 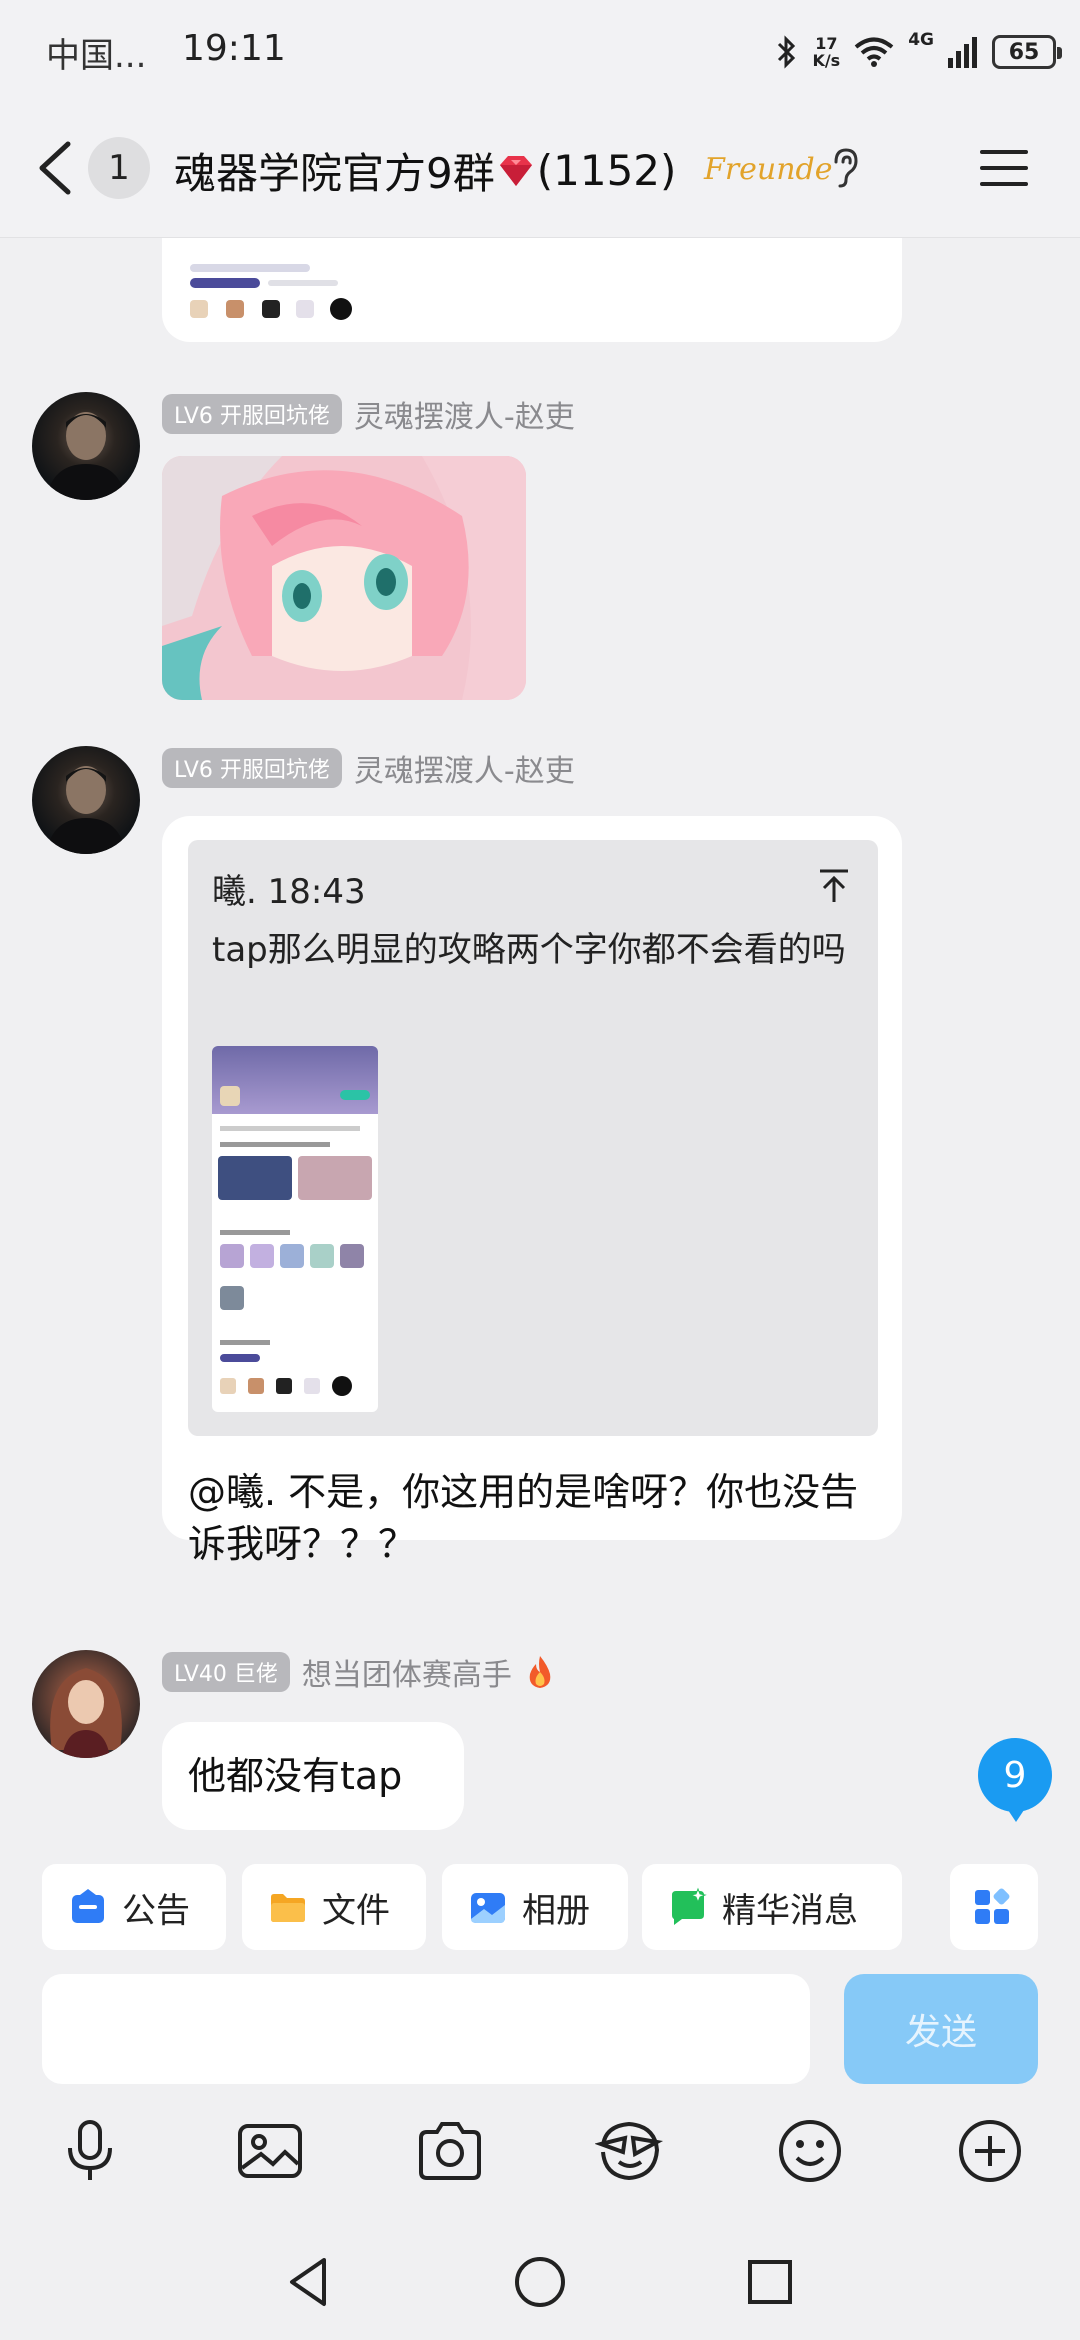 I want to click on message-input, so click(x=426, y=2029).